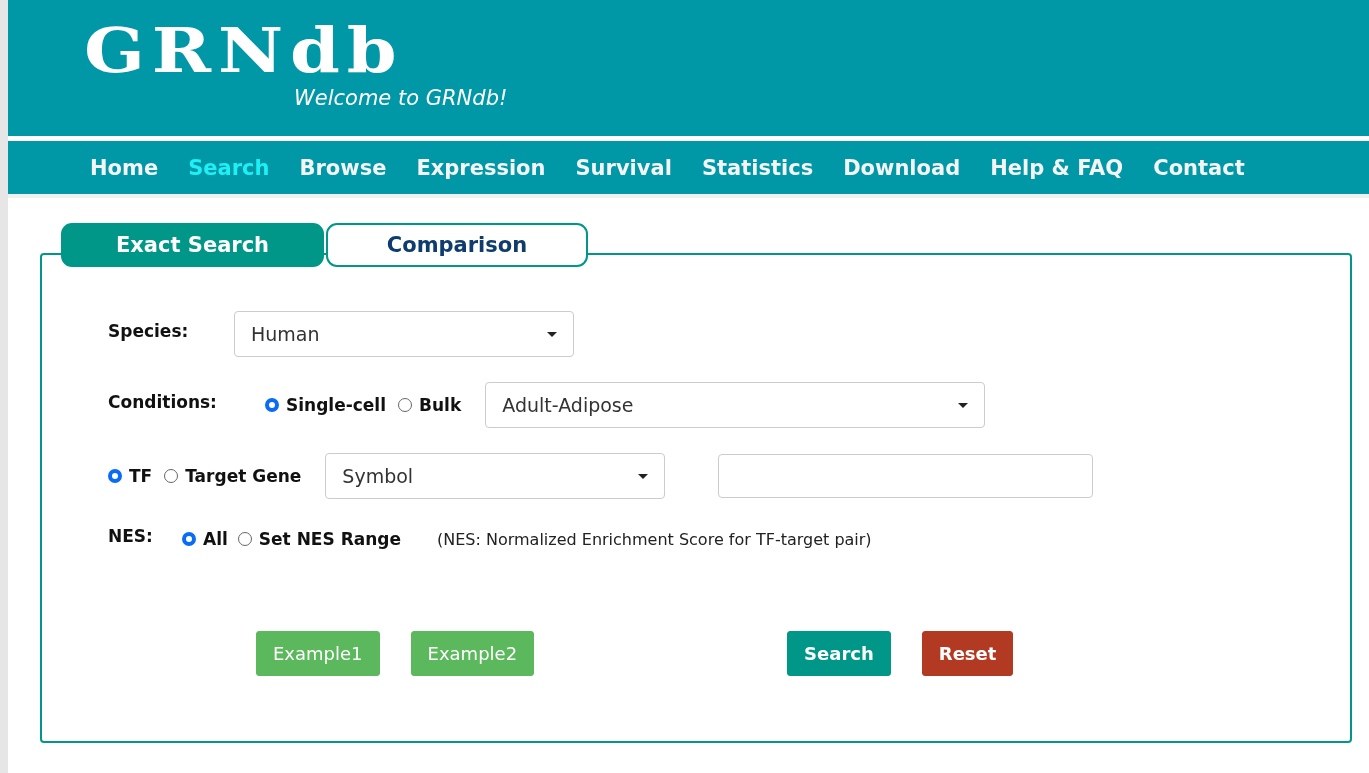 Image resolution: width=1369 pixels, height=773 pixels. What do you see at coordinates (1057, 167) in the screenshot?
I see `nav-link: Help & FAQ` at bounding box center [1057, 167].